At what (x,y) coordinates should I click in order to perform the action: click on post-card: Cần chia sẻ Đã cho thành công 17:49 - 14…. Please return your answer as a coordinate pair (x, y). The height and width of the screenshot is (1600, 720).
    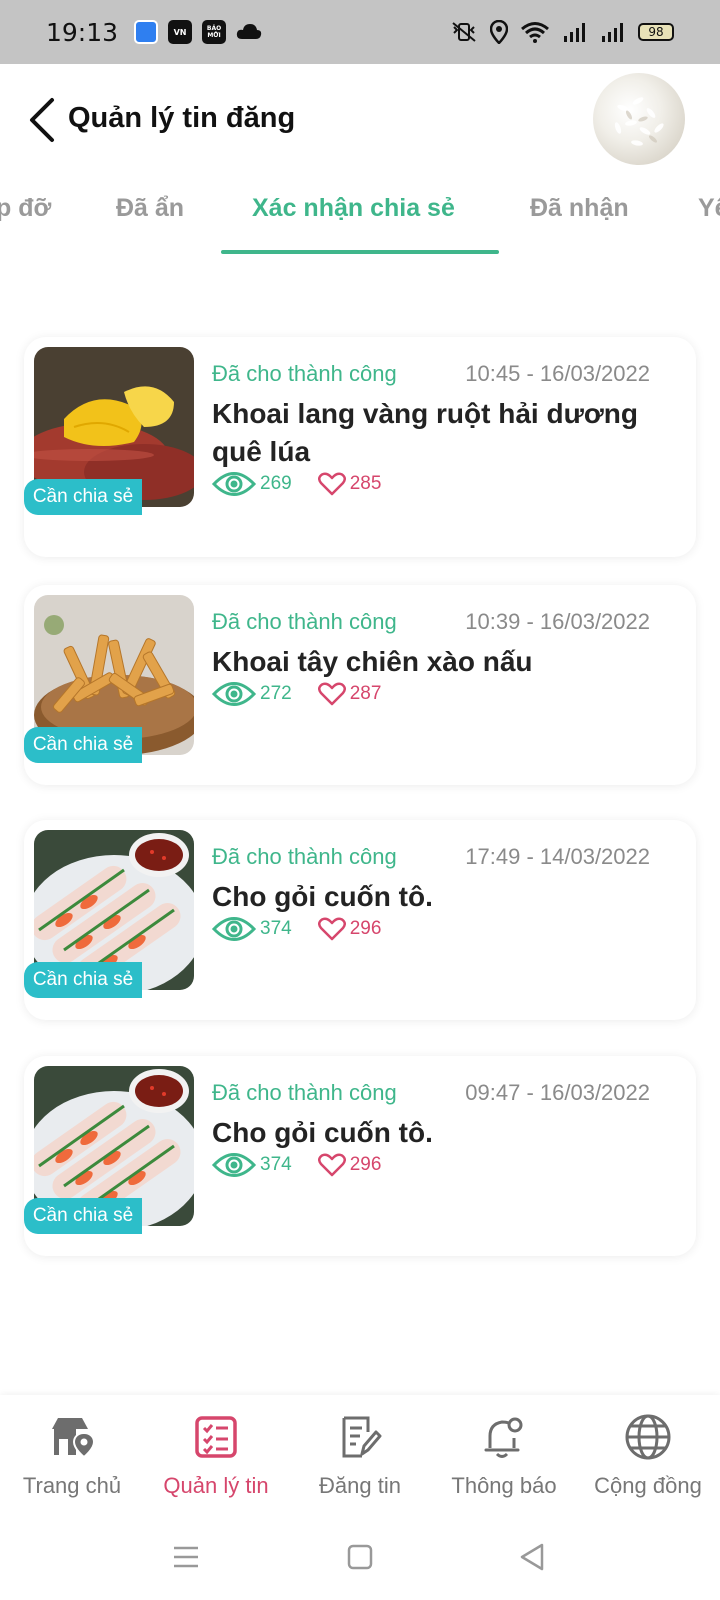
    Looking at the image, I should click on (360, 920).